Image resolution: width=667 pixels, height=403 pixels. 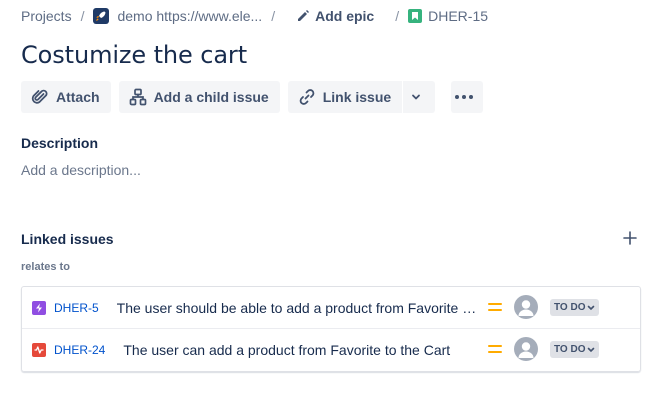 What do you see at coordinates (45, 267) in the screenshot?
I see `relation-type-label: relates to` at bounding box center [45, 267].